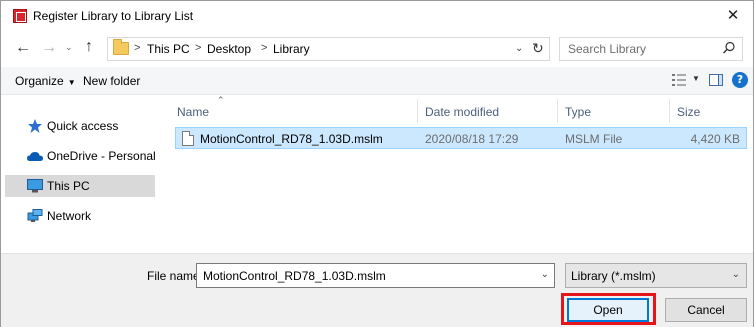 This screenshot has height=327, width=754. I want to click on command-bar: Organize ▼ New folder ▼ ?, so click(377, 81).